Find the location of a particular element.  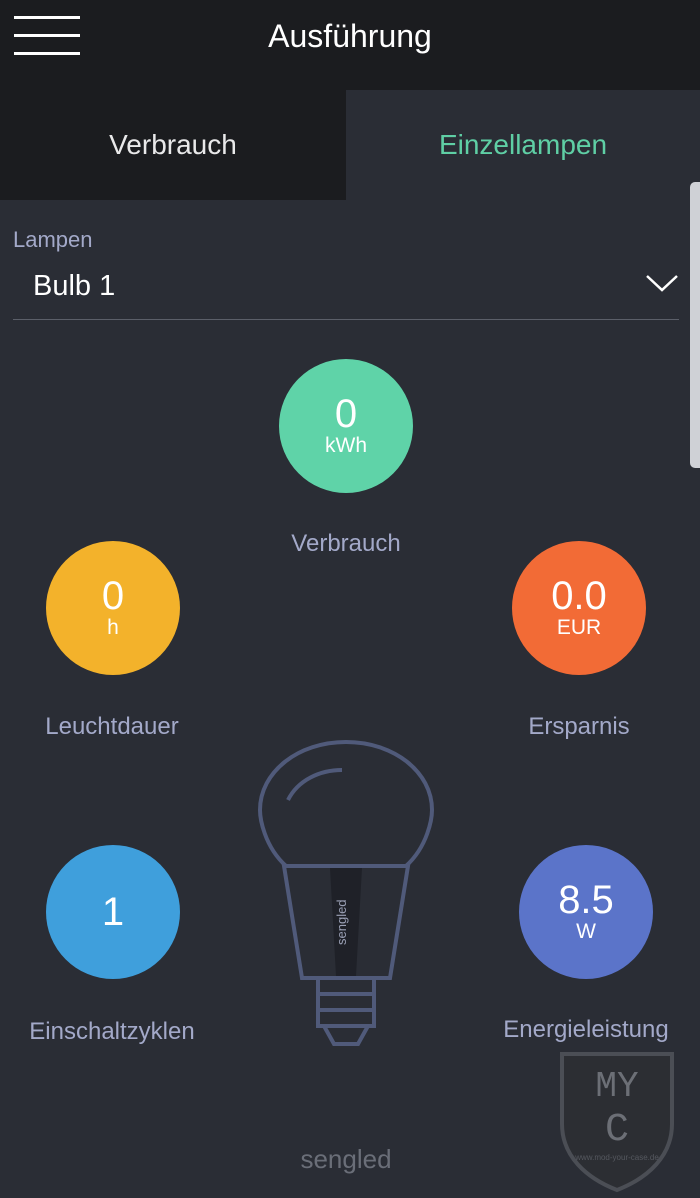

power-circle: 8.5 W is located at coordinates (586, 912).